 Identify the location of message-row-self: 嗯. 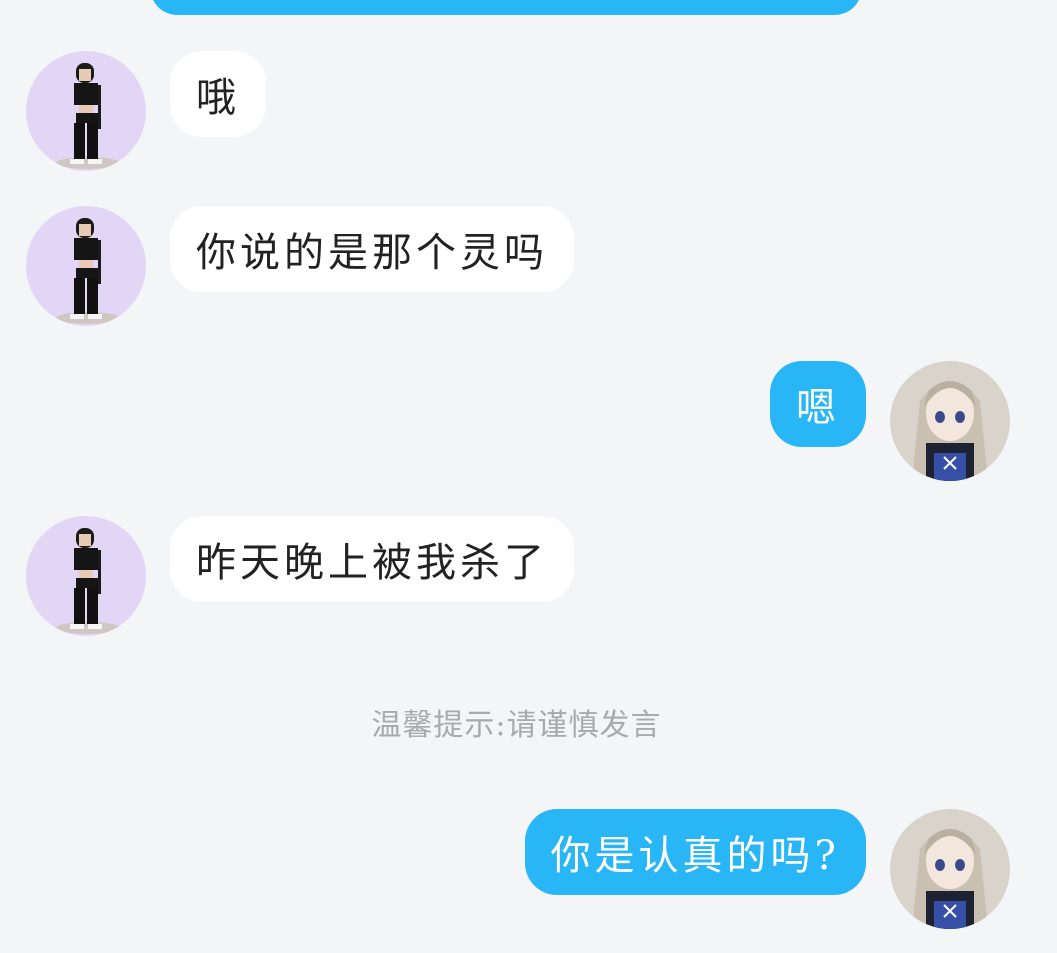
(890, 421).